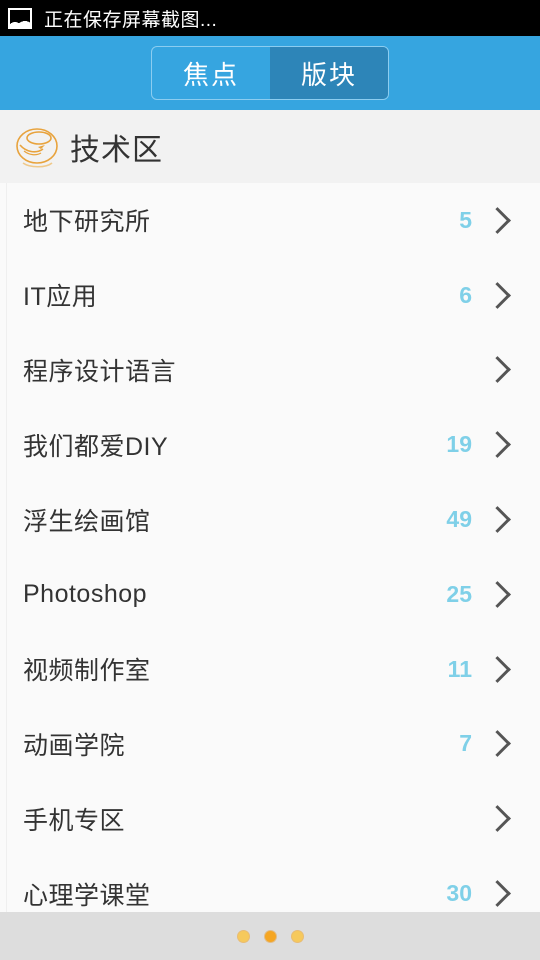 The image size is (540, 960). I want to click on app-header: 焦点 版块, so click(270, 73).